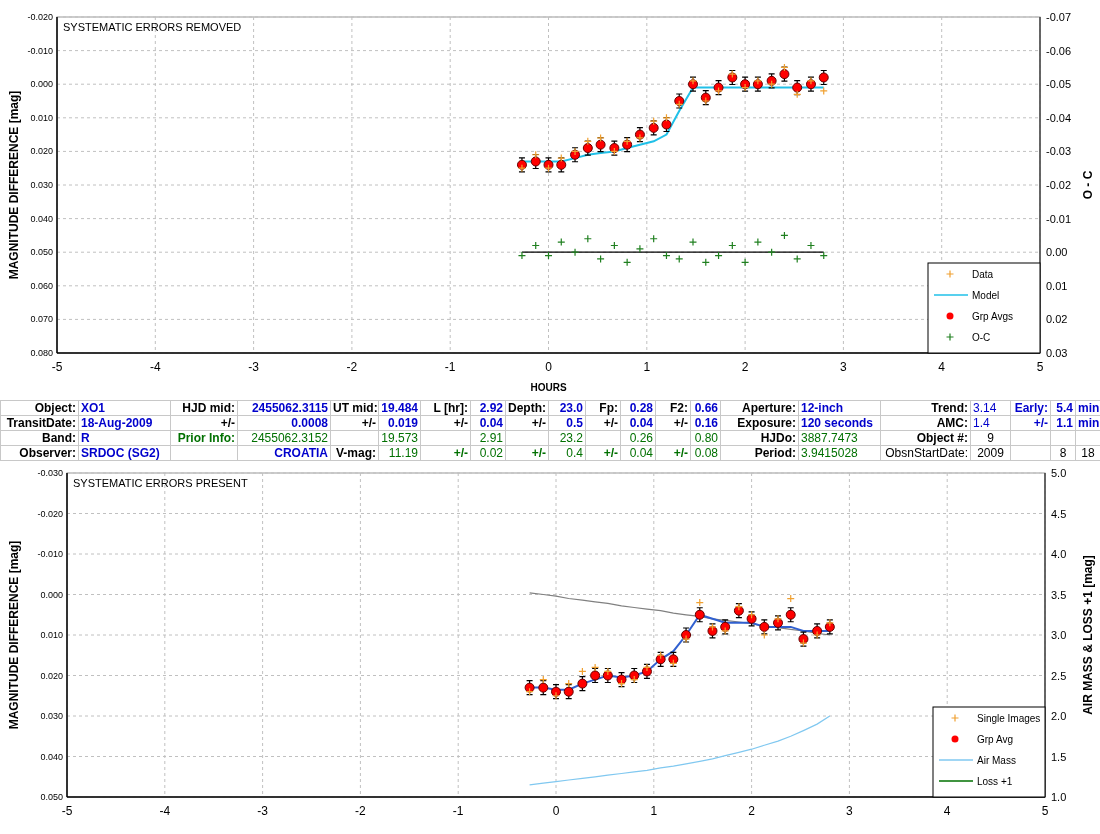 This screenshot has width=1100, height=834. What do you see at coordinates (54, 408) in the screenshot?
I see `field-label: Object:` at bounding box center [54, 408].